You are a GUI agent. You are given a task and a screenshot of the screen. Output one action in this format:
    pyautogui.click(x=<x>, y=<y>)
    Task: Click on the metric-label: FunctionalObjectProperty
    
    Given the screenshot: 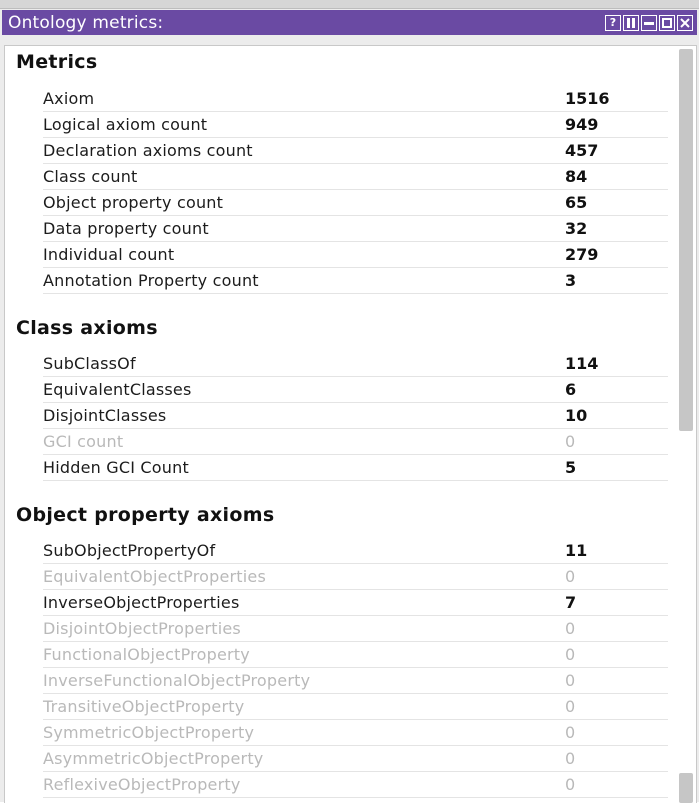 What is the action you would take?
    pyautogui.click(x=146, y=654)
    